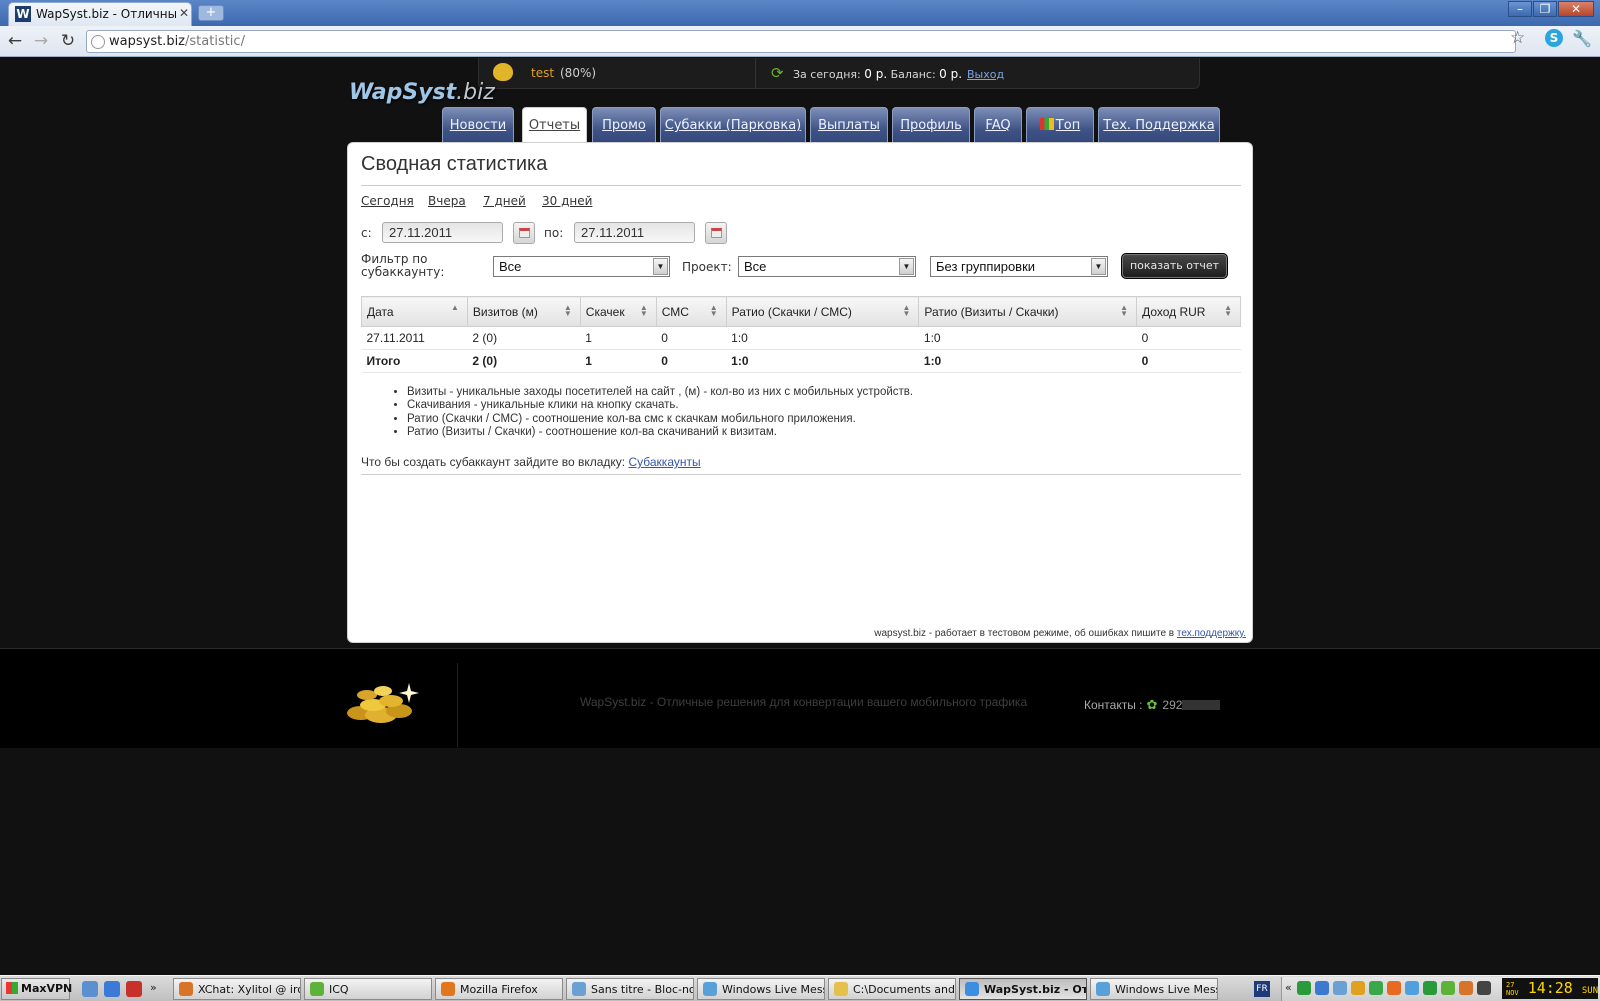 This screenshot has width=1600, height=1001. Describe the element at coordinates (1358, 988) in the screenshot. I see `tray-messenger-icon` at that location.